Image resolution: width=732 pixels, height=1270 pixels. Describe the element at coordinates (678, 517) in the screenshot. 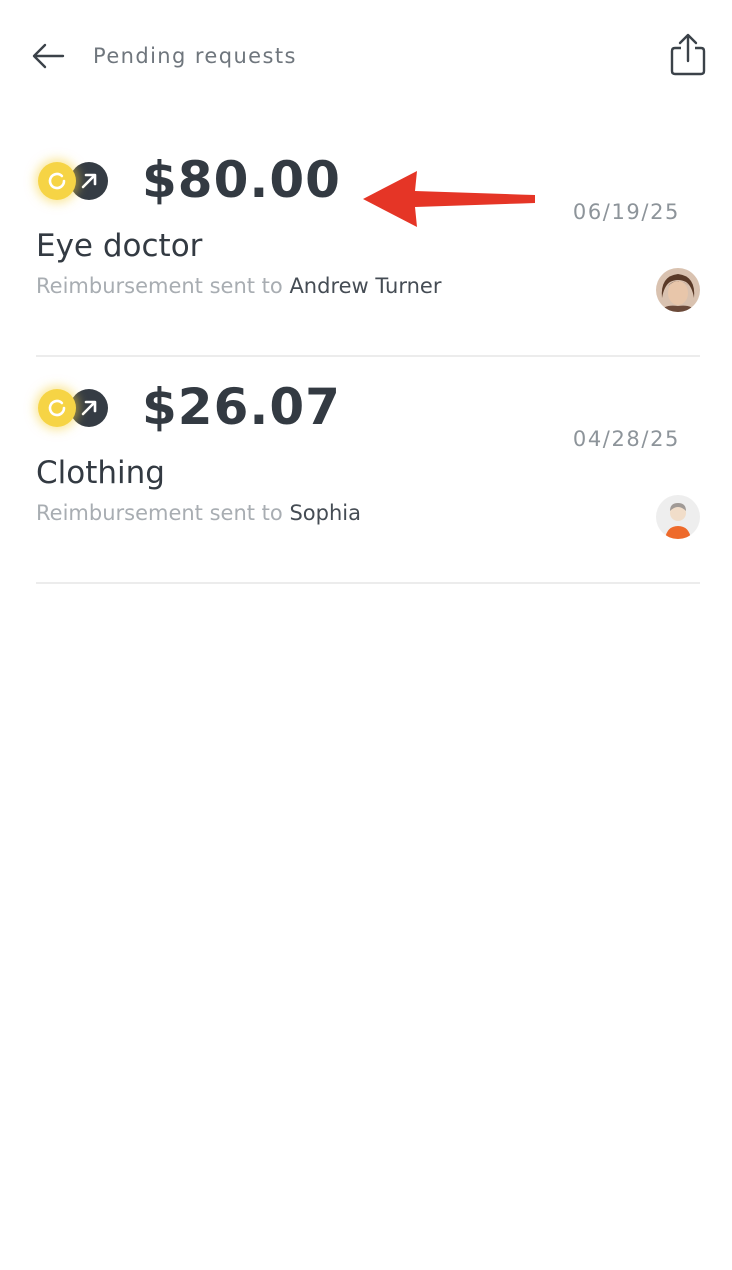

I see `recipient-default-avatar` at that location.